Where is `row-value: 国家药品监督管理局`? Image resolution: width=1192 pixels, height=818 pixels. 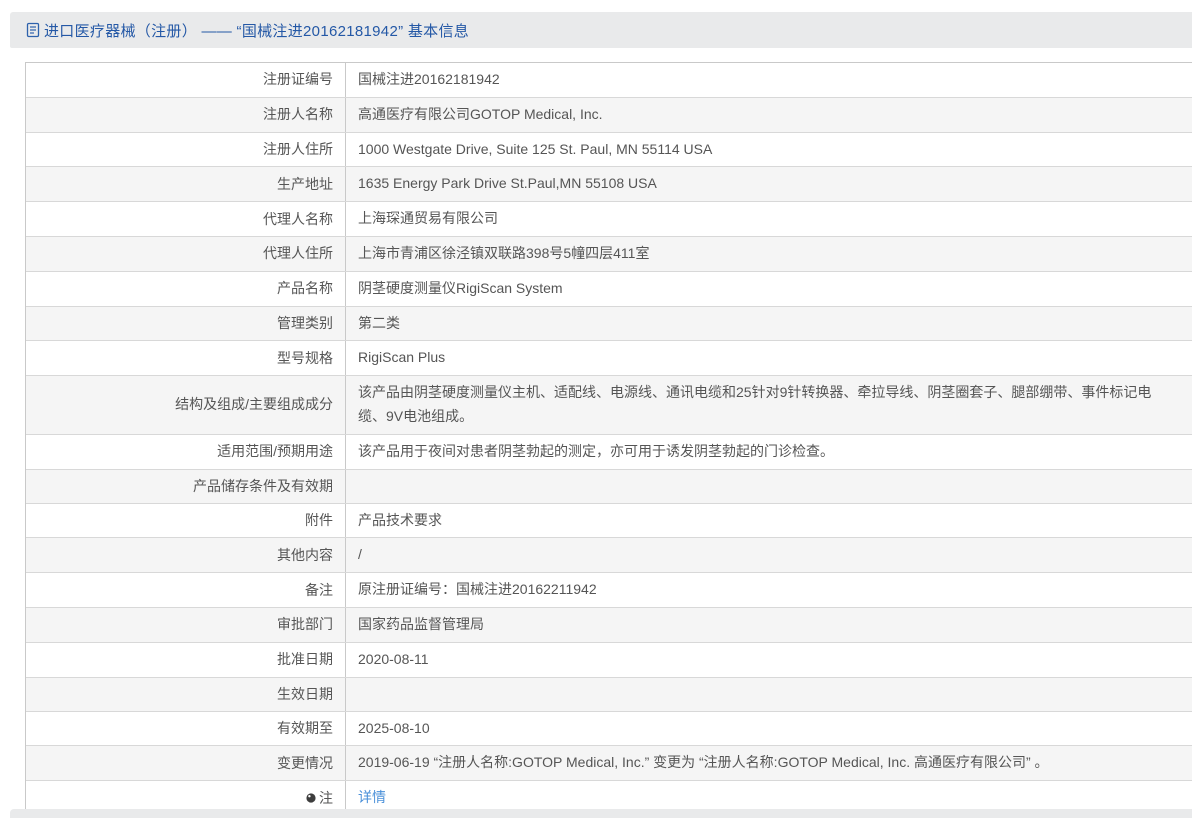 row-value: 国家药品监督管理局 is located at coordinates (769, 625).